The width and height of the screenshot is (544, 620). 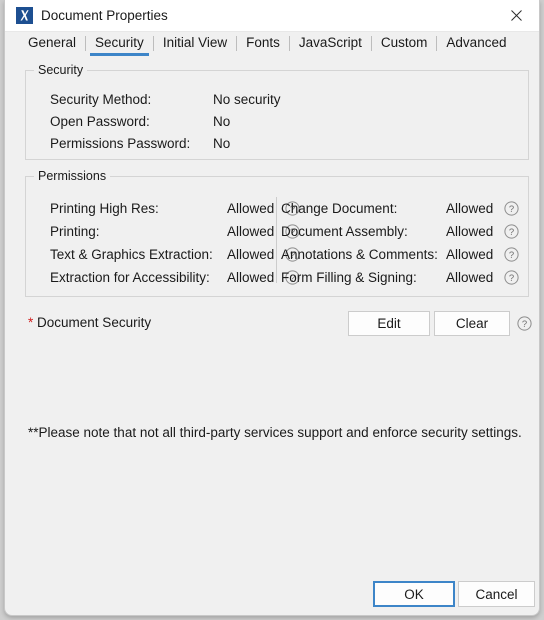 What do you see at coordinates (470, 208) in the screenshot?
I see `change-document-value: Allowed` at bounding box center [470, 208].